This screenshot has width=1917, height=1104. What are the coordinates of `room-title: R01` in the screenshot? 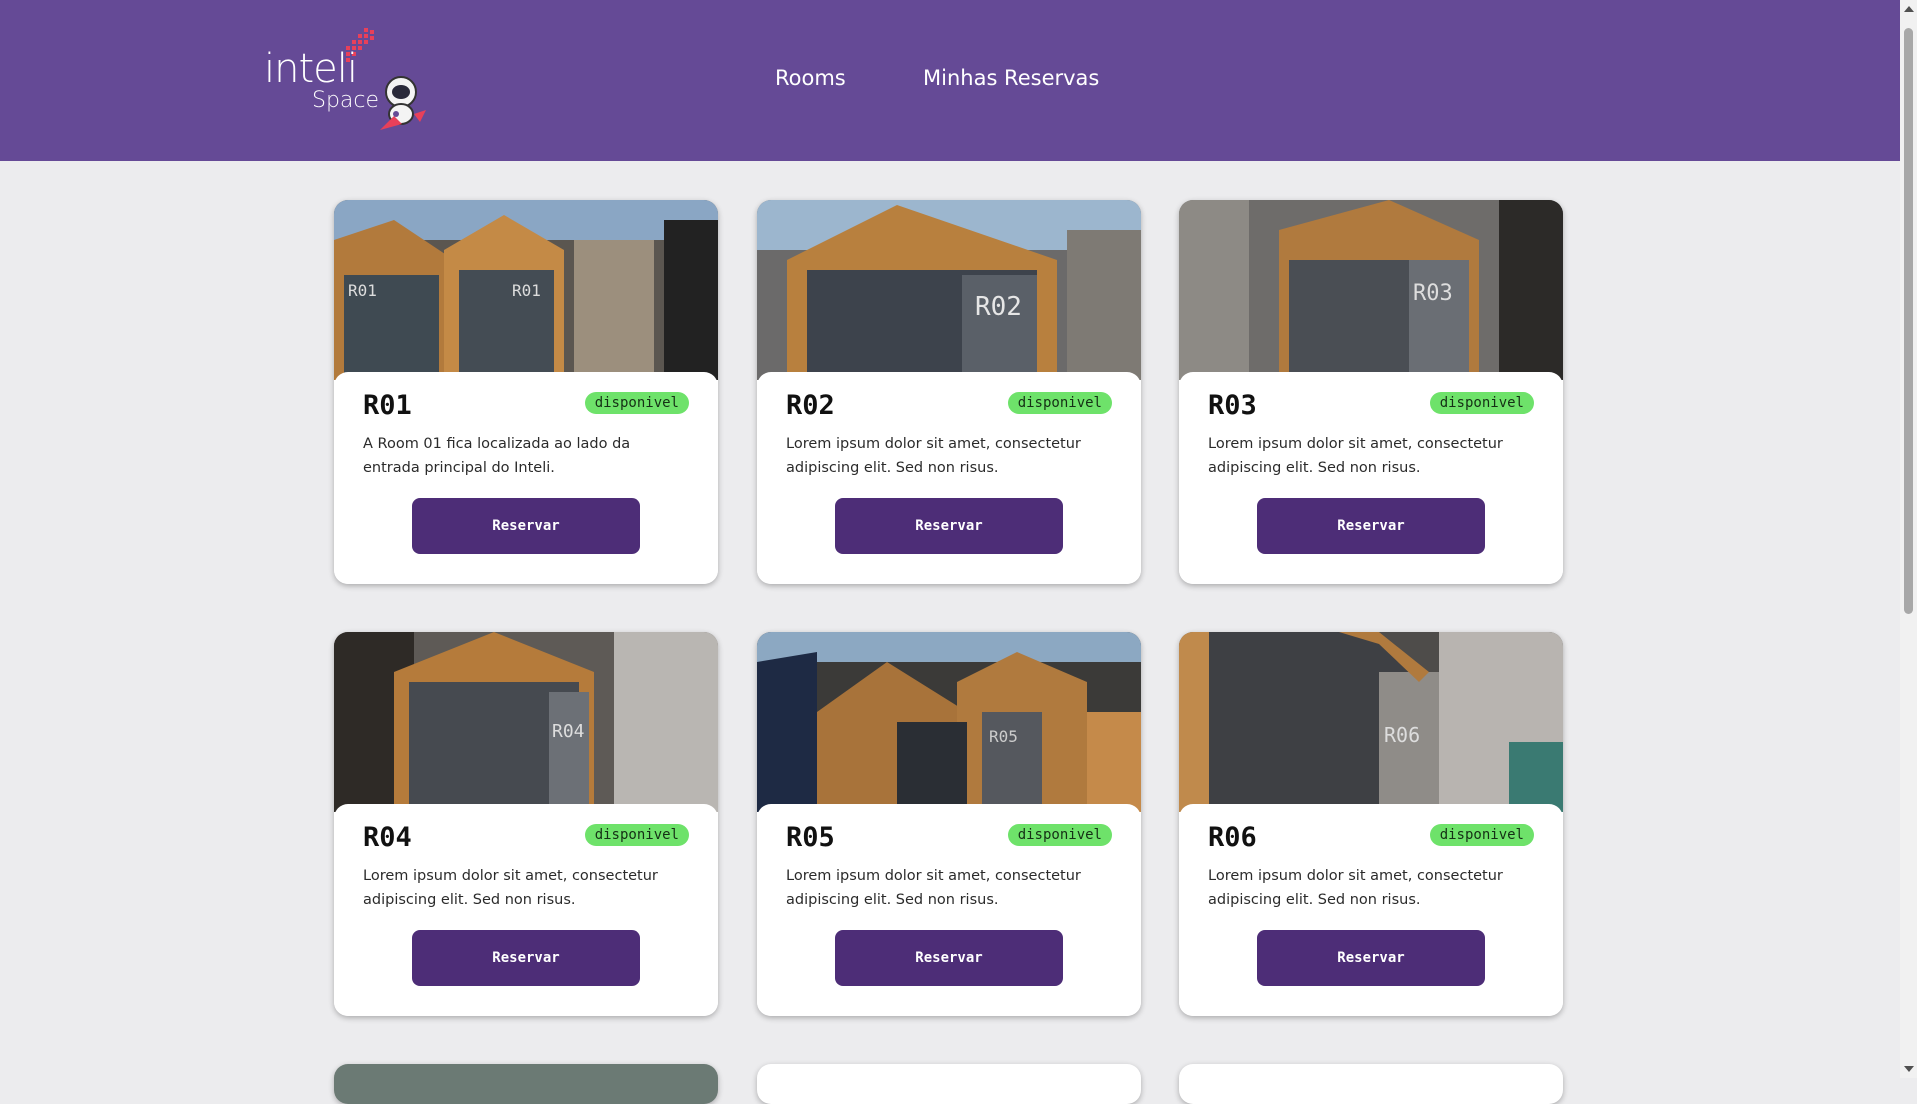 It's located at (387, 405).